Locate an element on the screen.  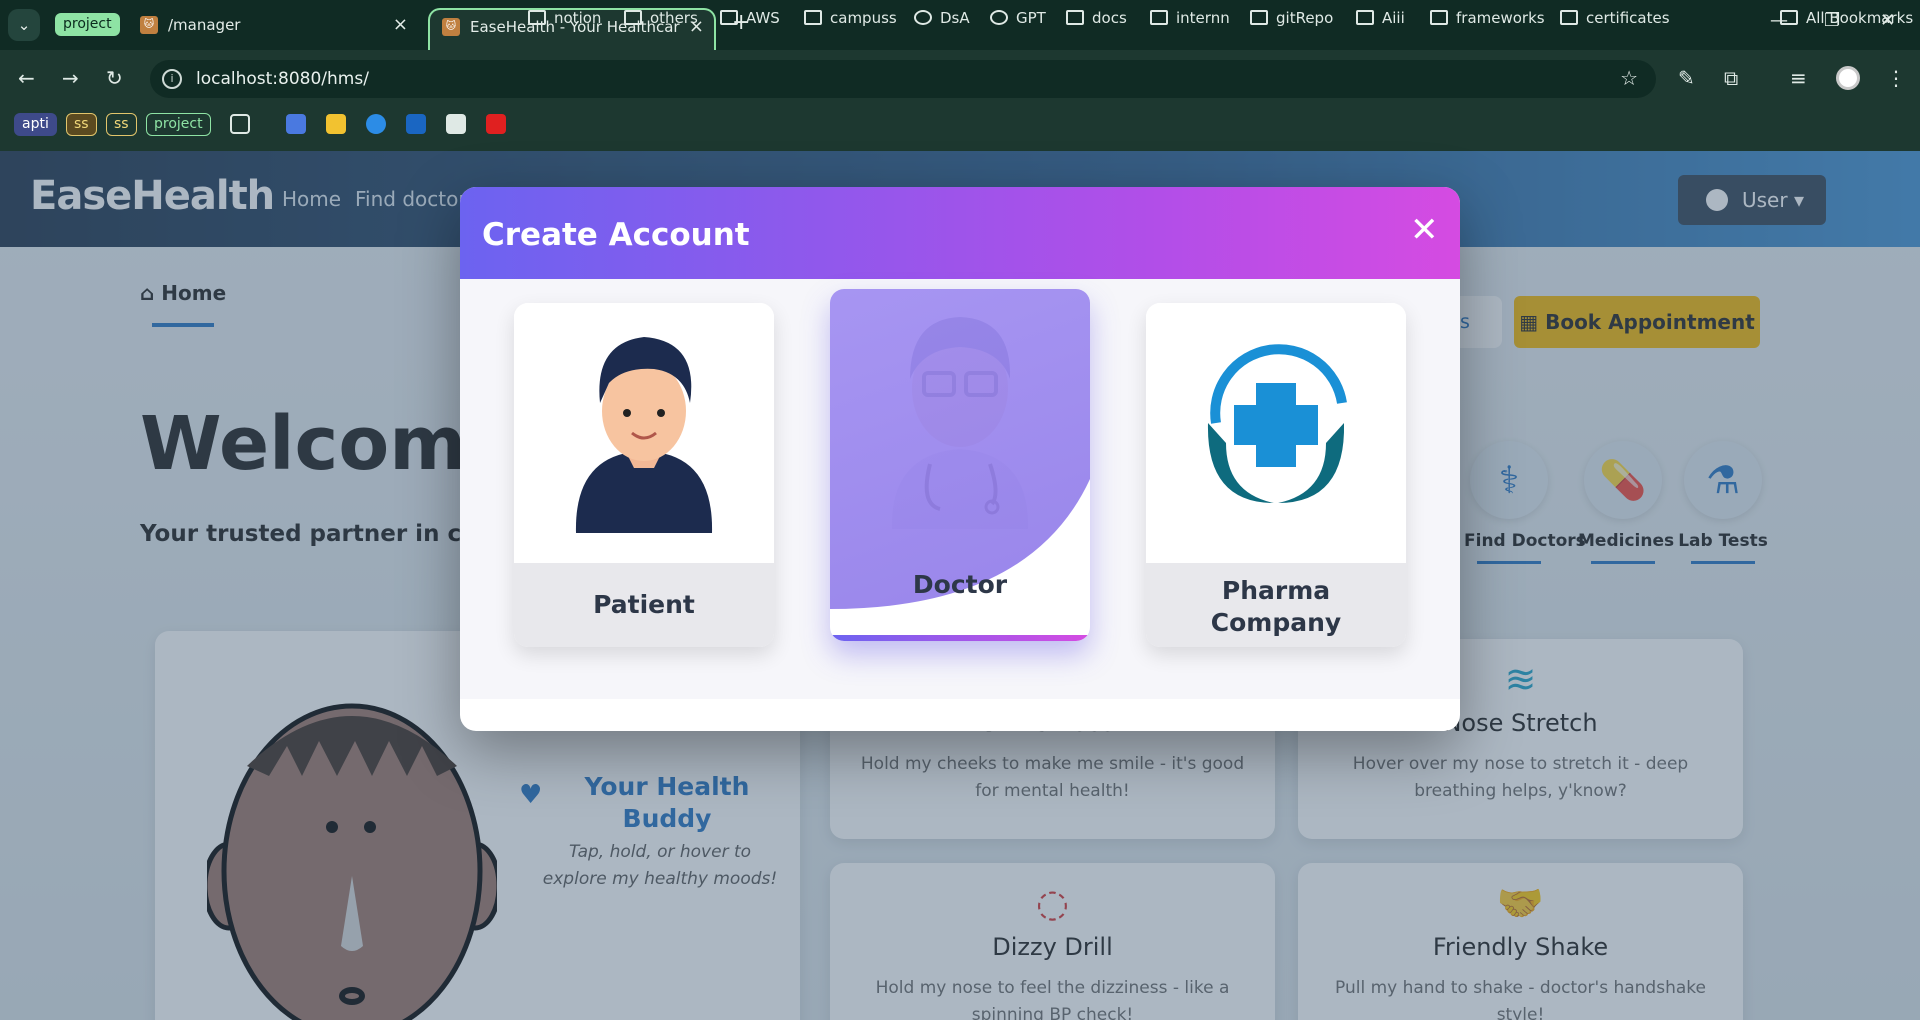
bookmark-dsa: DsA is located at coordinates (942, 18).